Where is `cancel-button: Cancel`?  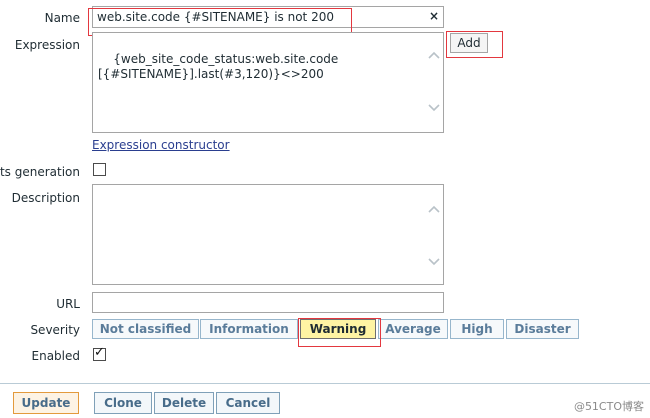
cancel-button: Cancel is located at coordinates (248, 403).